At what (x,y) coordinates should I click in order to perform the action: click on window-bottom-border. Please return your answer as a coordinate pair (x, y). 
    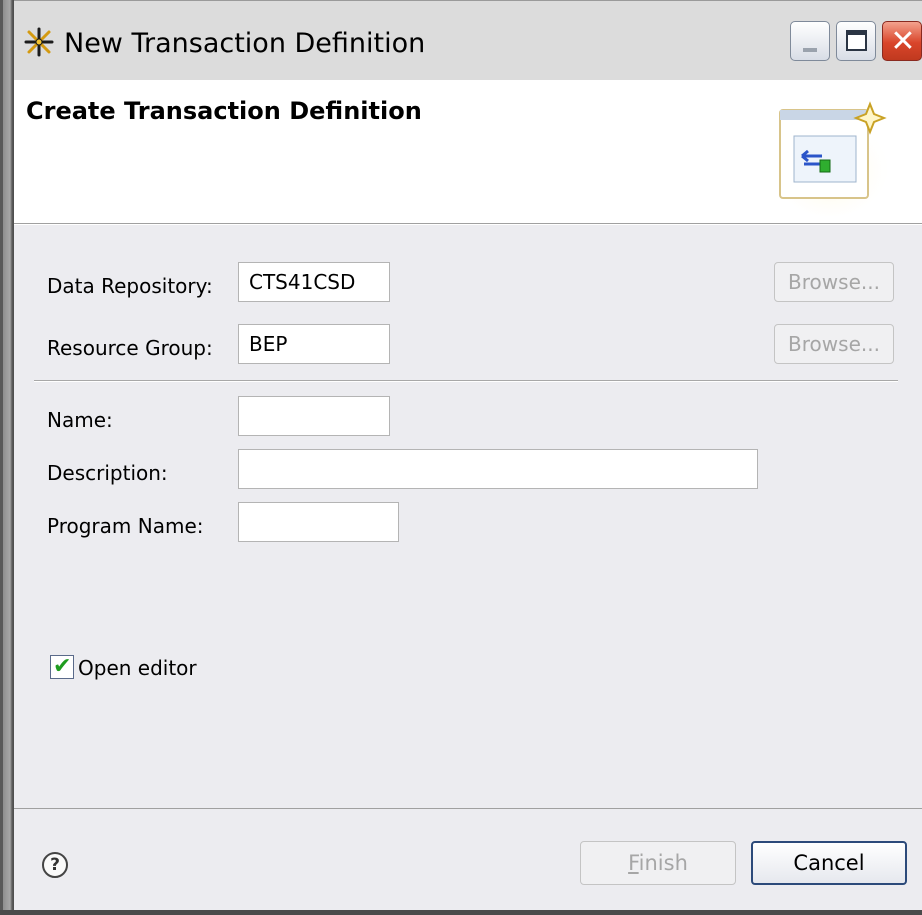
    Looking at the image, I should click on (461, 912).